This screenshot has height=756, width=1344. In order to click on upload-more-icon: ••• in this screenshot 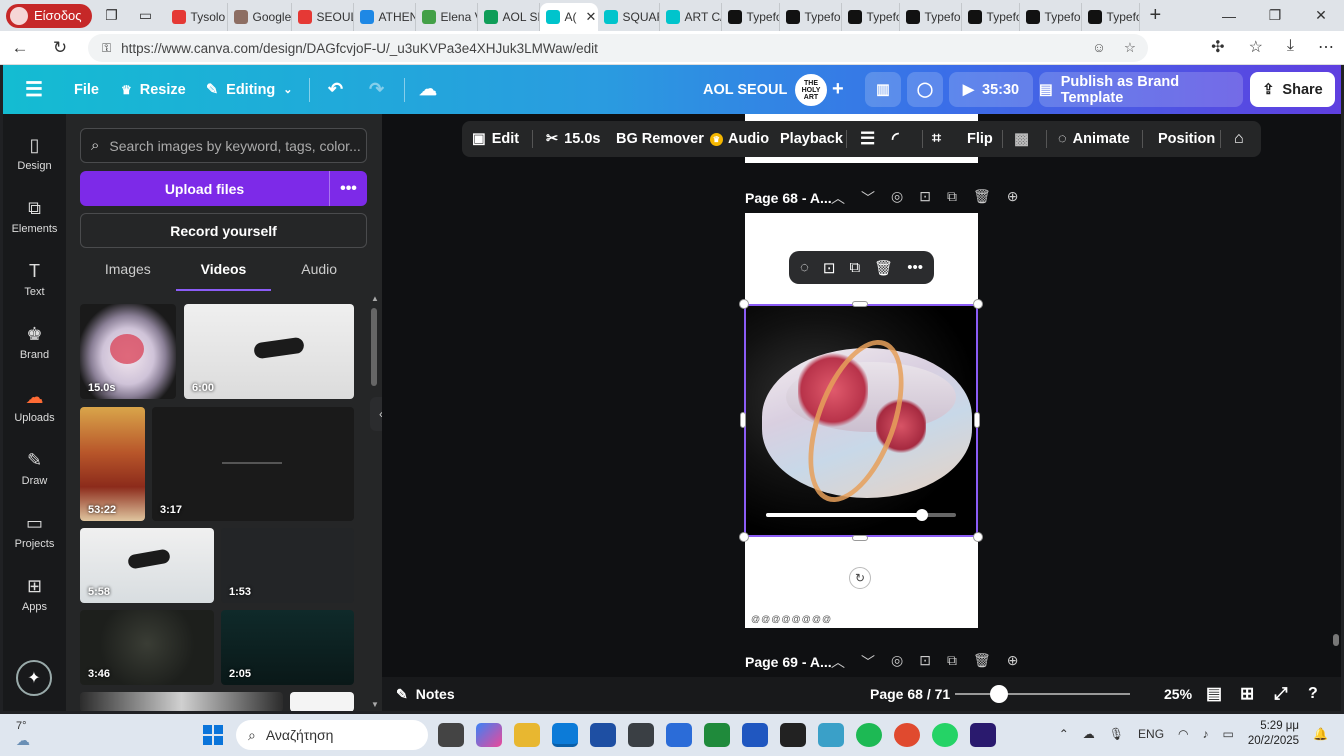, I will do `click(348, 188)`.